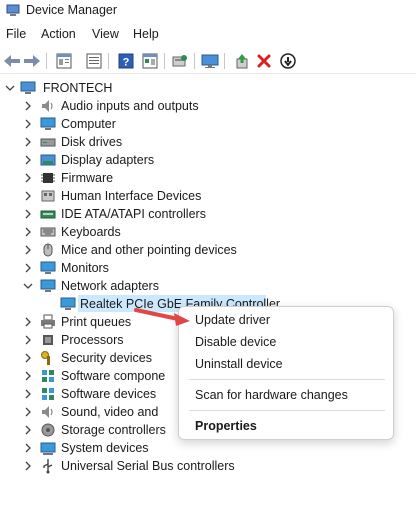  What do you see at coordinates (208, 196) in the screenshot?
I see `tree-item-hid: Human Interface Devices` at bounding box center [208, 196].